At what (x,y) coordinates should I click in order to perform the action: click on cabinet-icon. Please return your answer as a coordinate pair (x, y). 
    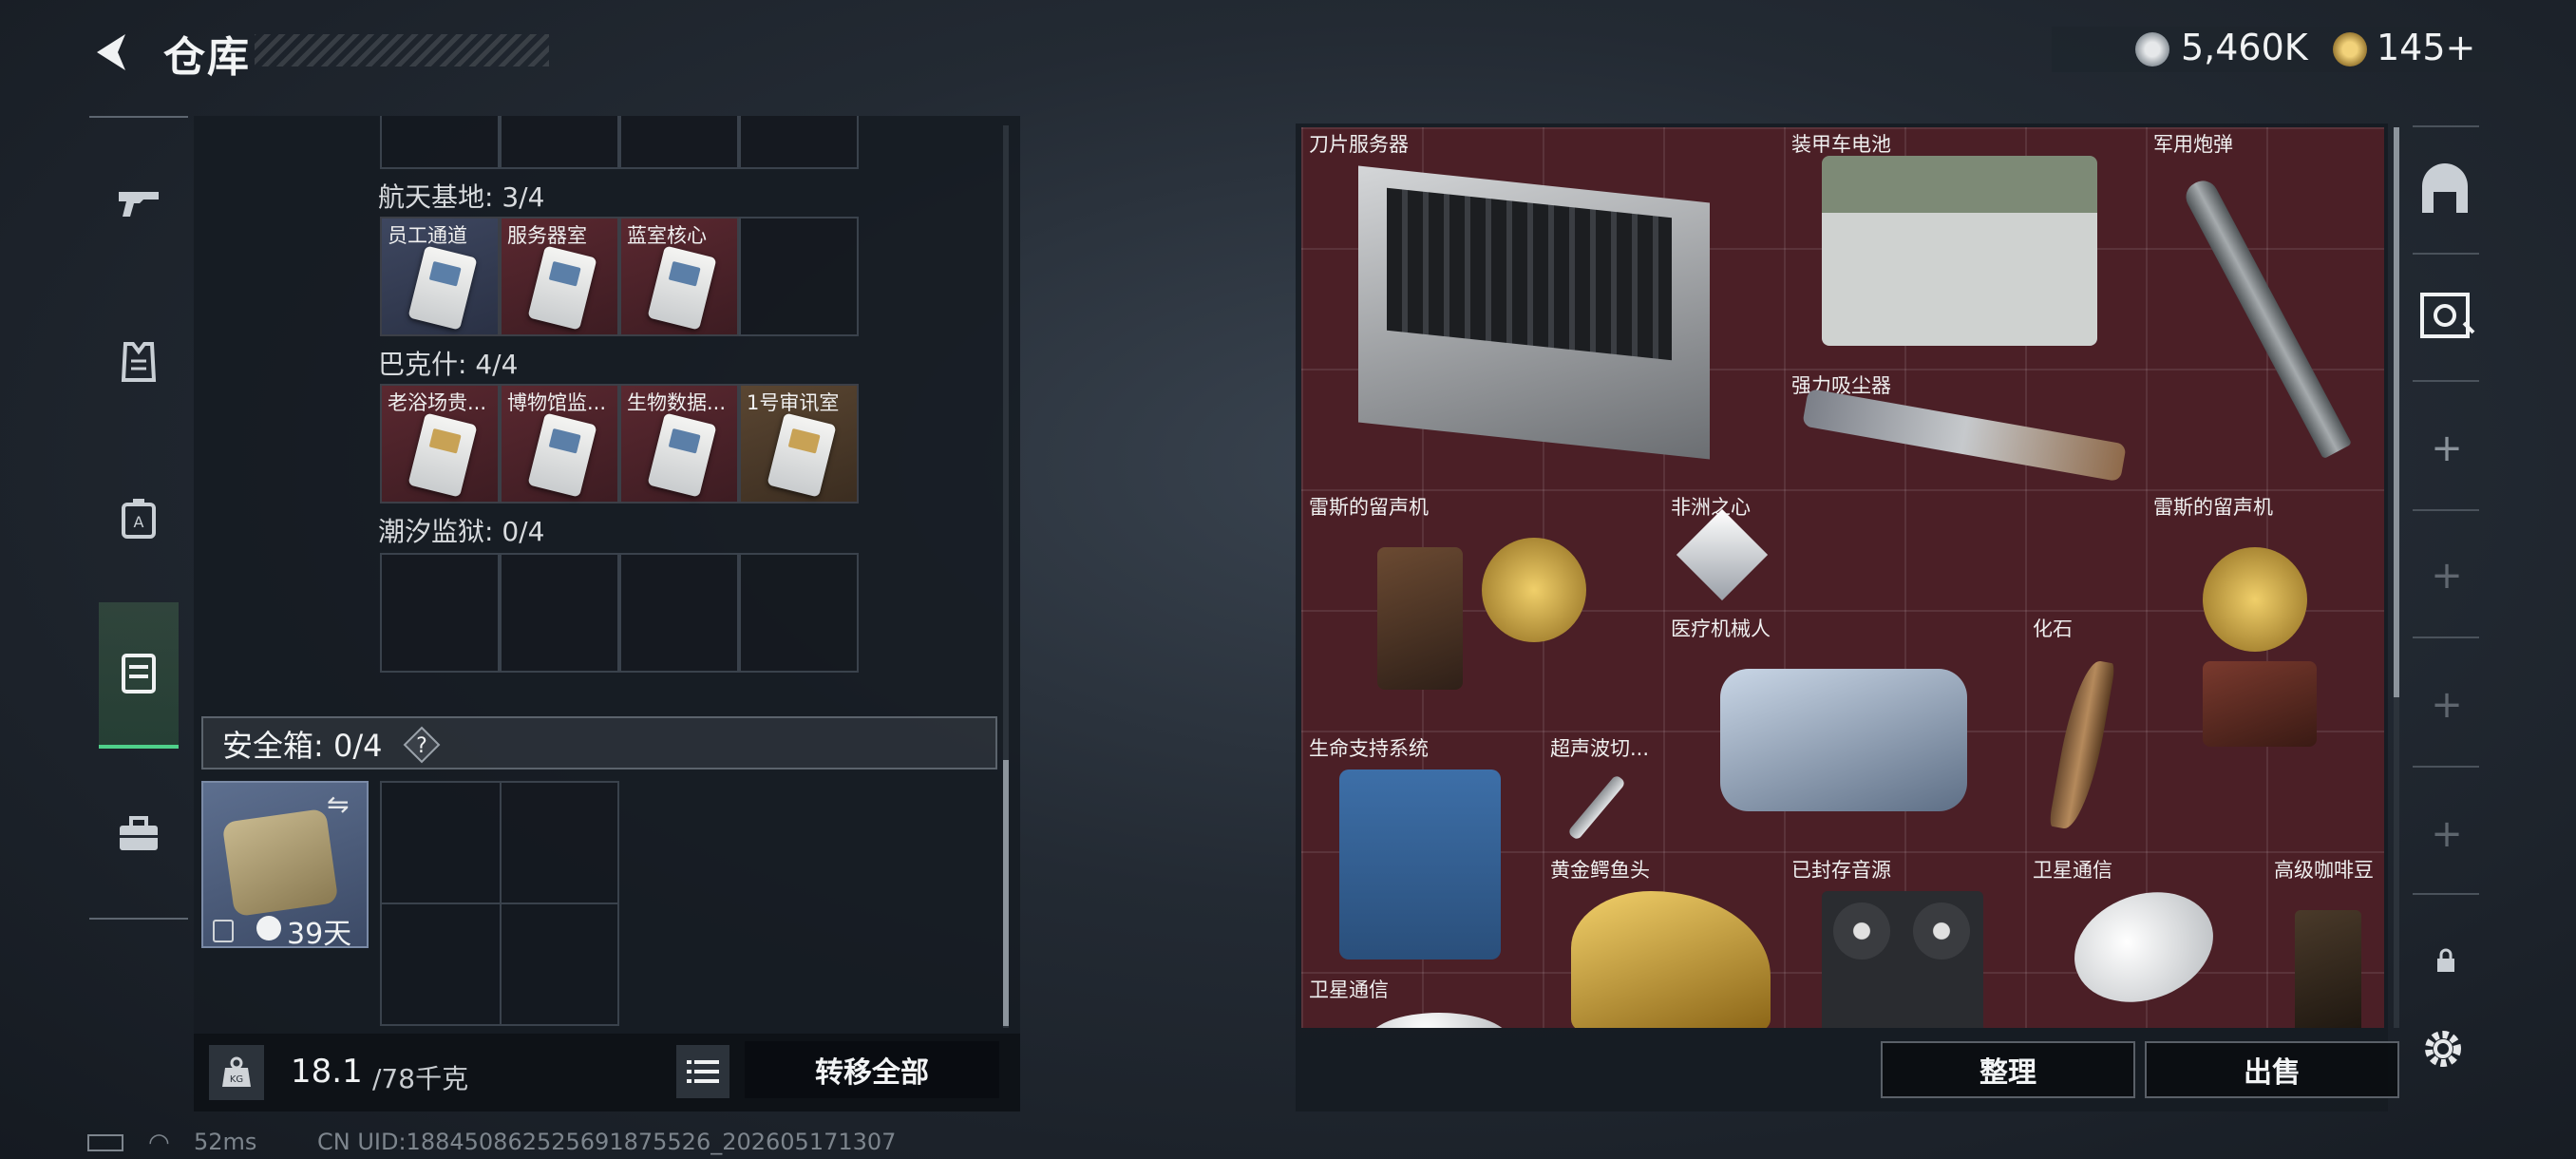
    Looking at the image, I should click on (2447, 315).